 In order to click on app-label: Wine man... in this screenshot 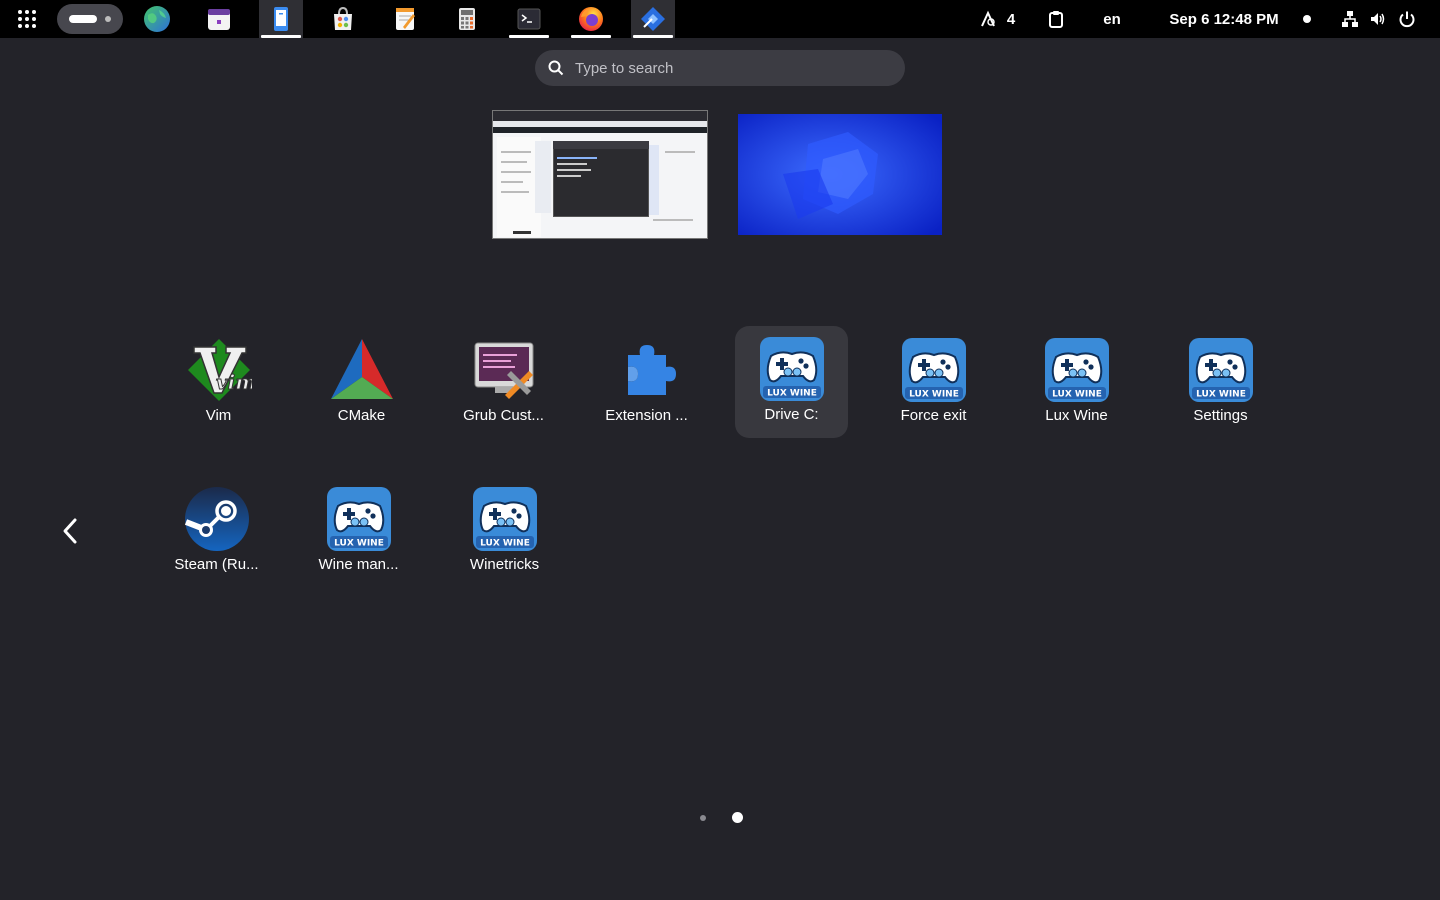, I will do `click(358, 564)`.